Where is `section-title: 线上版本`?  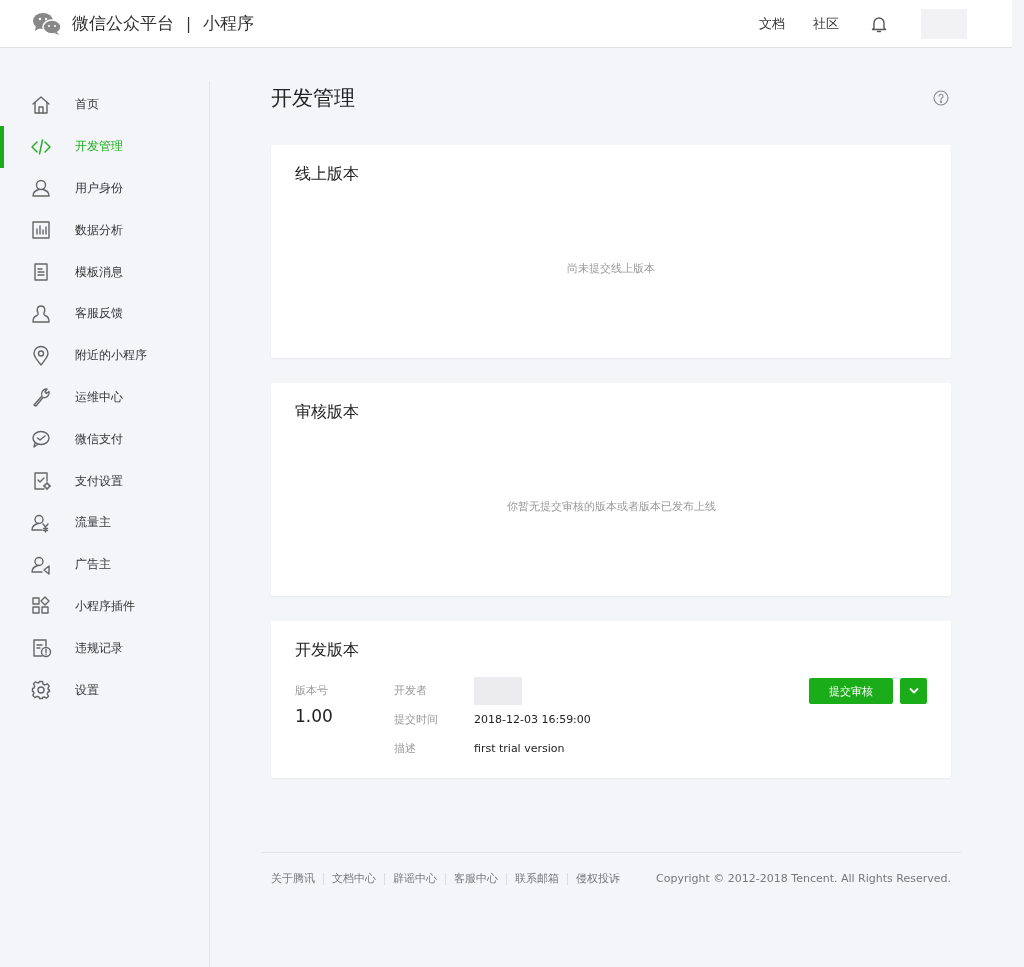
section-title: 线上版本 is located at coordinates (327, 174).